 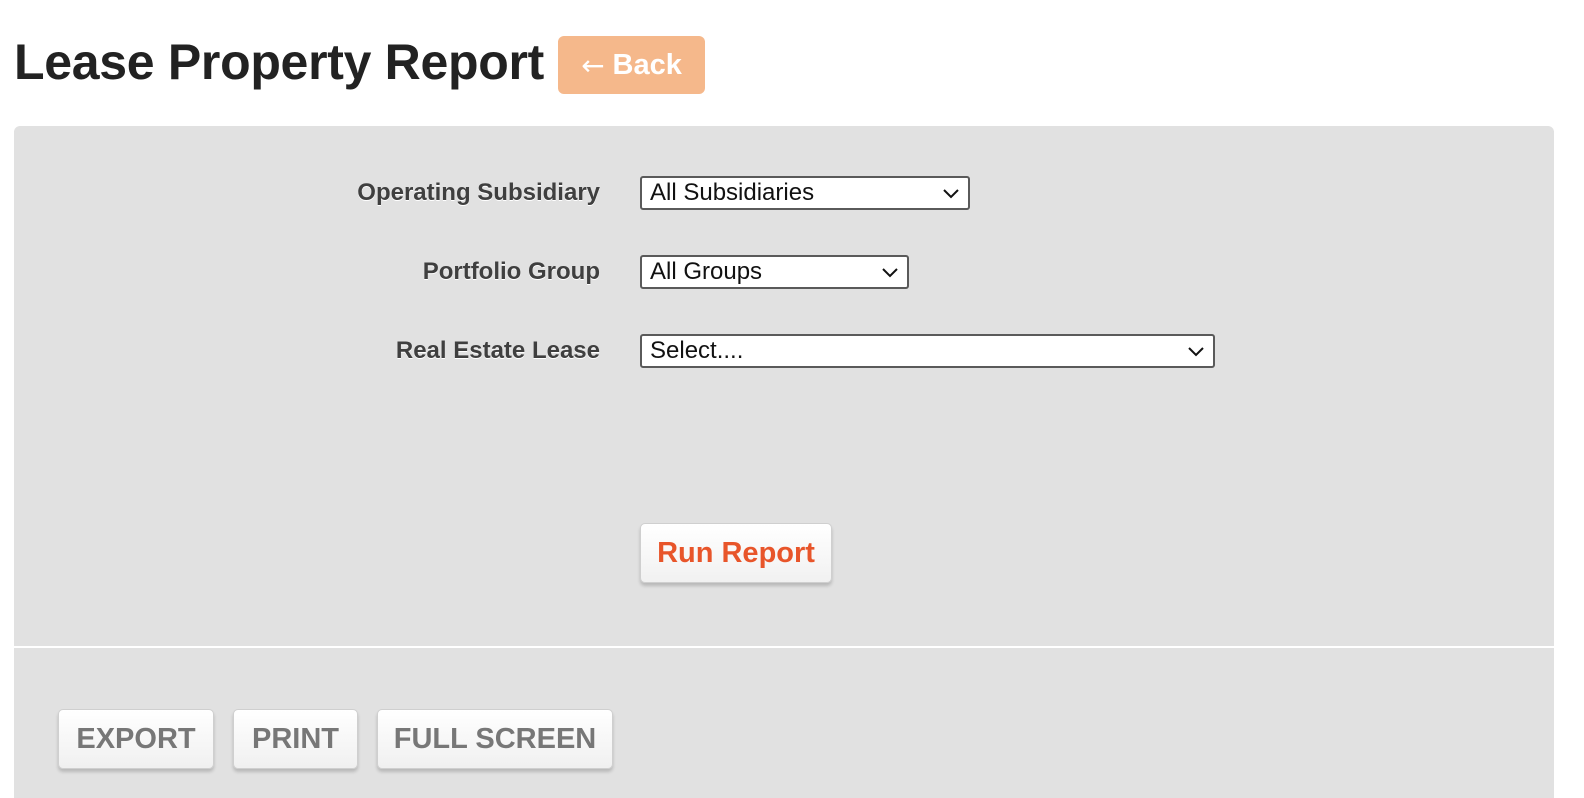 What do you see at coordinates (736, 553) in the screenshot?
I see `run-report-button: Run Report` at bounding box center [736, 553].